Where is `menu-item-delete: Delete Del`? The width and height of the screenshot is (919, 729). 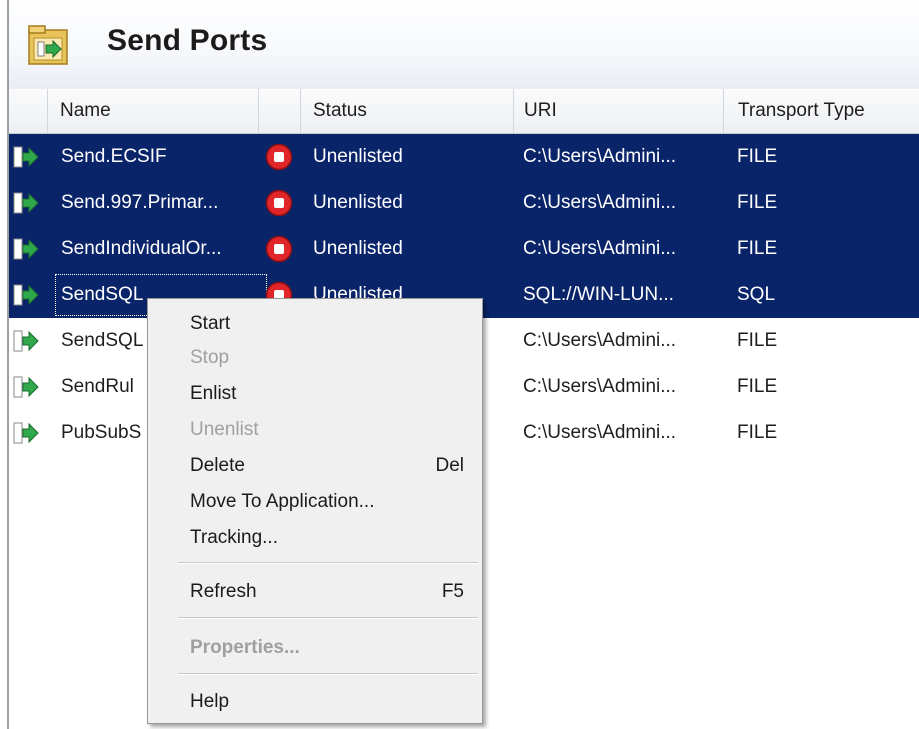
menu-item-delete: Delete Del is located at coordinates (315, 466).